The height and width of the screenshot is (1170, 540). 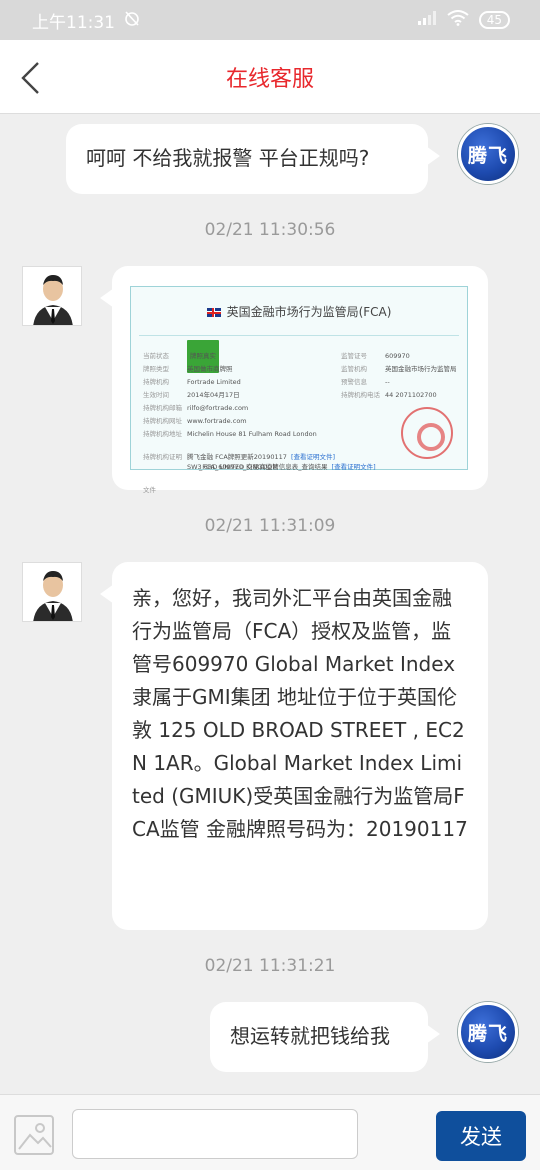 I want to click on back-button, so click(x=32, y=78).